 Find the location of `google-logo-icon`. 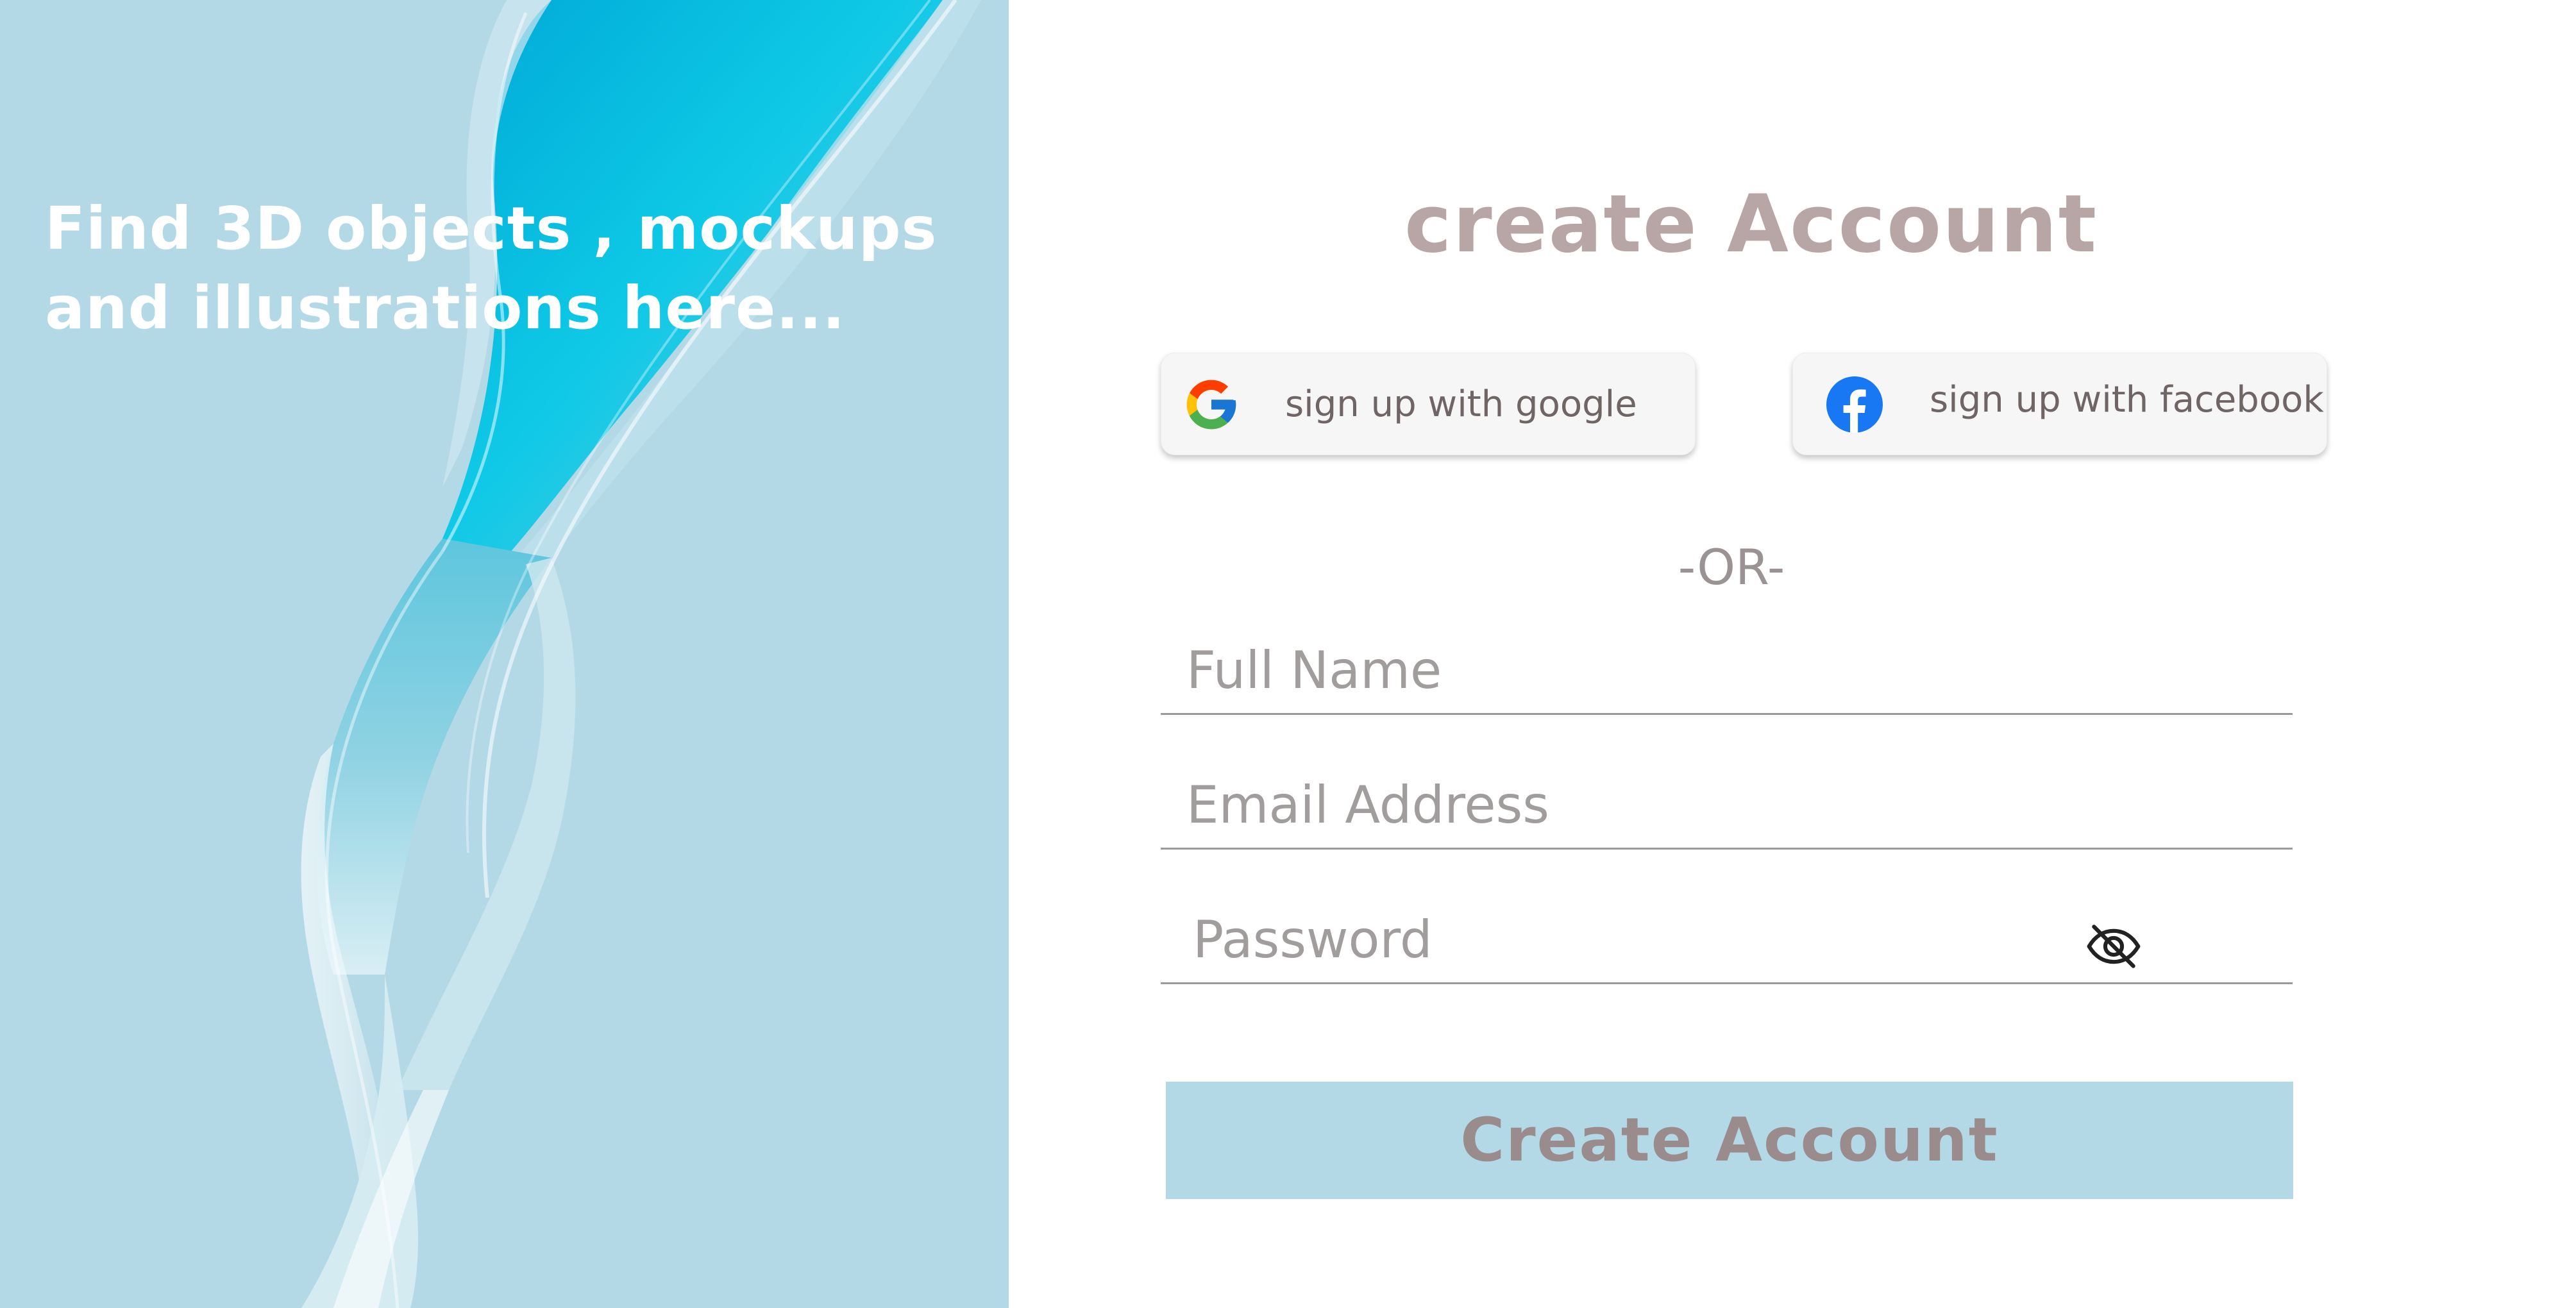

google-logo-icon is located at coordinates (1211, 404).